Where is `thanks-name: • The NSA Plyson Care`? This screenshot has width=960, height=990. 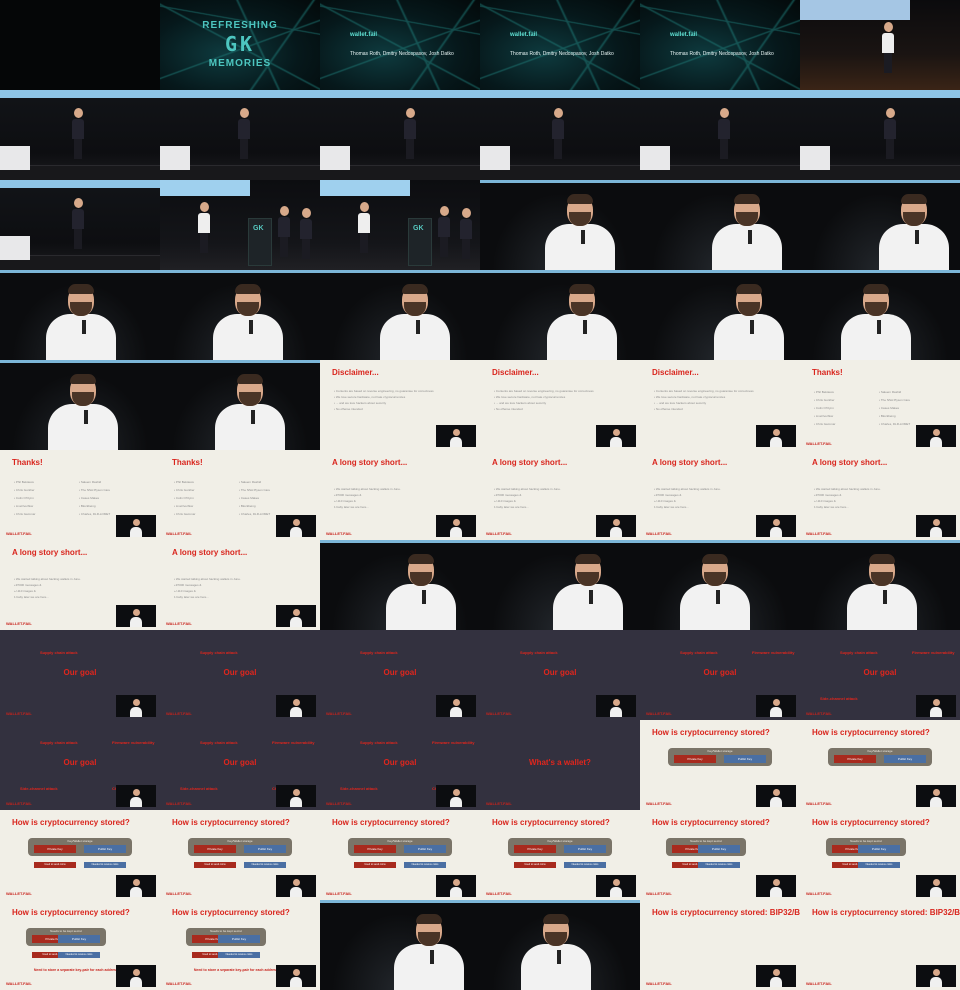 thanks-name: • The NSA Plyson Care is located at coordinates (895, 400).